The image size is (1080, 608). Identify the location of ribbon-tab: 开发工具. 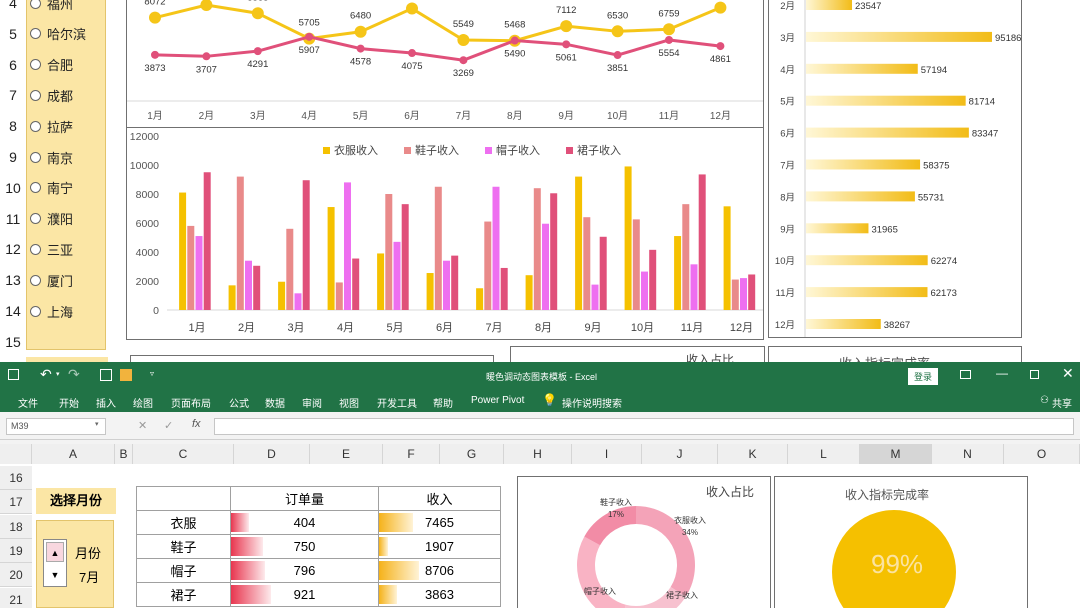
(397, 402).